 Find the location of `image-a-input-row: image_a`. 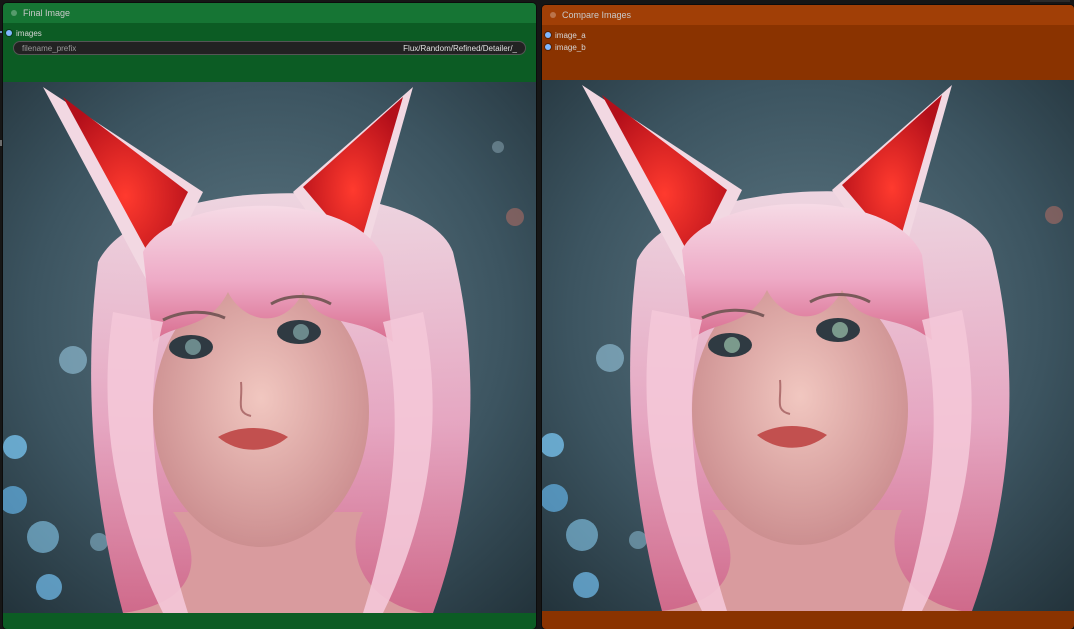

image-a-input-row: image_a is located at coordinates (808, 35).